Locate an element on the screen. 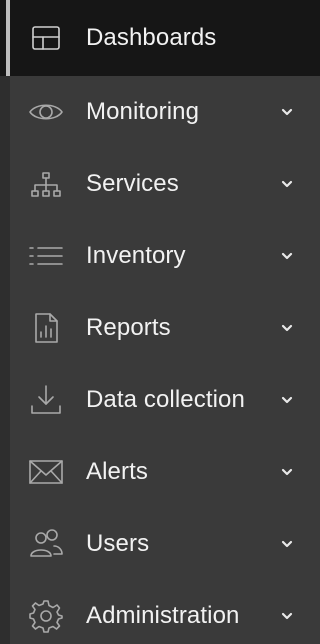 This screenshot has height=644, width=320. sidebar-item-label: Data collection is located at coordinates (165, 399).